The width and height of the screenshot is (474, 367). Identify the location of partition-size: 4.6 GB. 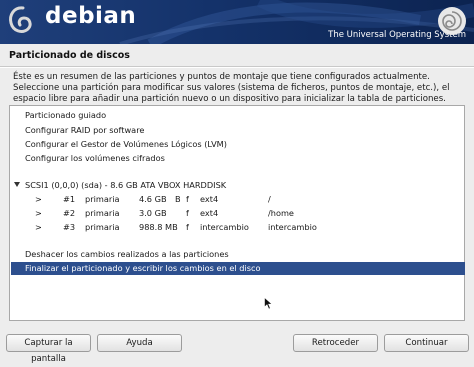
(153, 199).